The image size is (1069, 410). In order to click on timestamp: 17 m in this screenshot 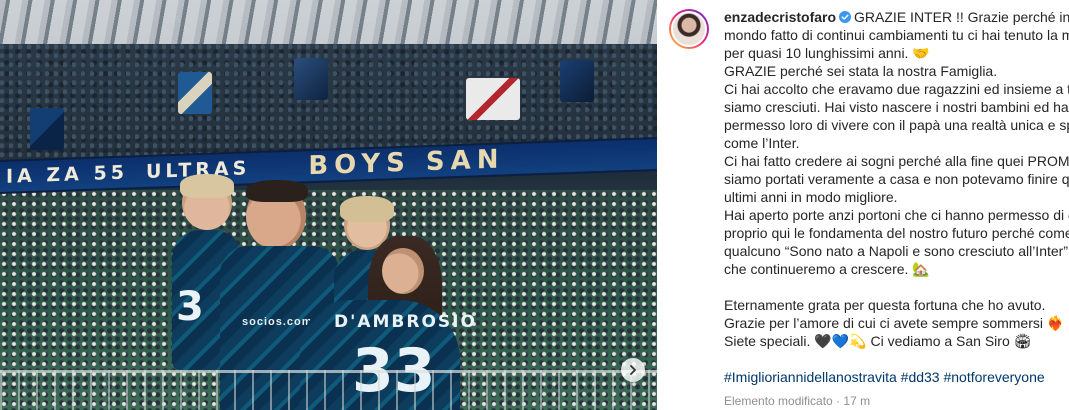, I will do `click(856, 401)`.